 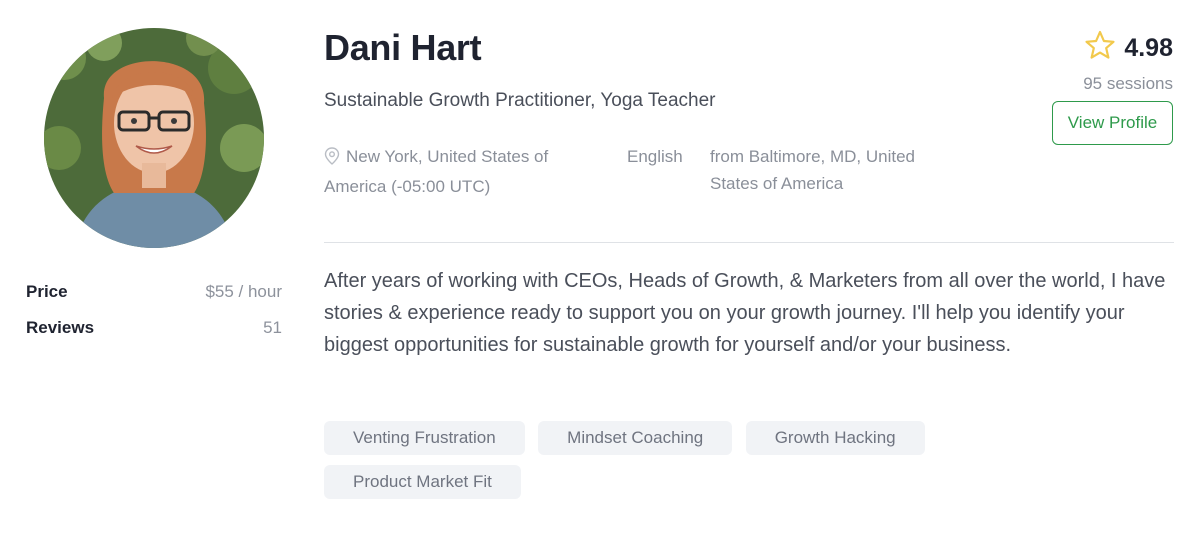 What do you see at coordinates (60, 327) in the screenshot?
I see `reviews-label: Reviews` at bounding box center [60, 327].